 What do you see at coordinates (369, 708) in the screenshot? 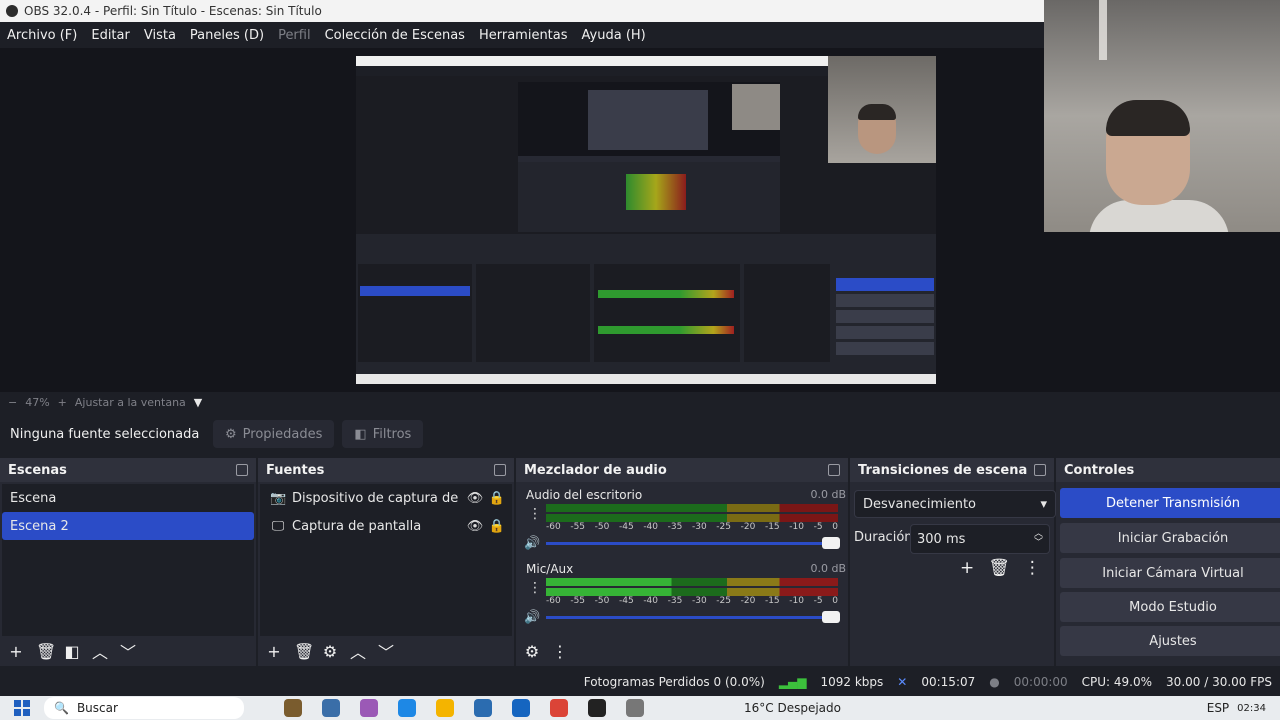
I see `copilot-icon` at bounding box center [369, 708].